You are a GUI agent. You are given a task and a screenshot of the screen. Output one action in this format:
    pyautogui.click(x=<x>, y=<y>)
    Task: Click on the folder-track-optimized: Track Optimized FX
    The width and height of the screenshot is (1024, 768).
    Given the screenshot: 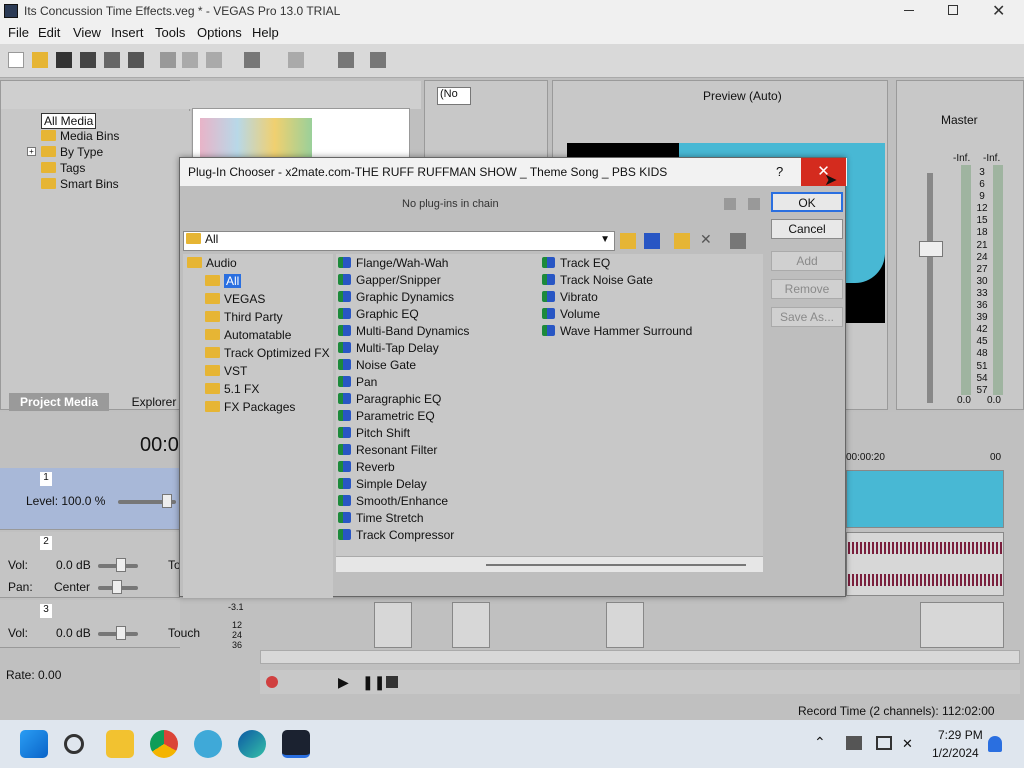 What is the action you would take?
    pyautogui.click(x=267, y=353)
    